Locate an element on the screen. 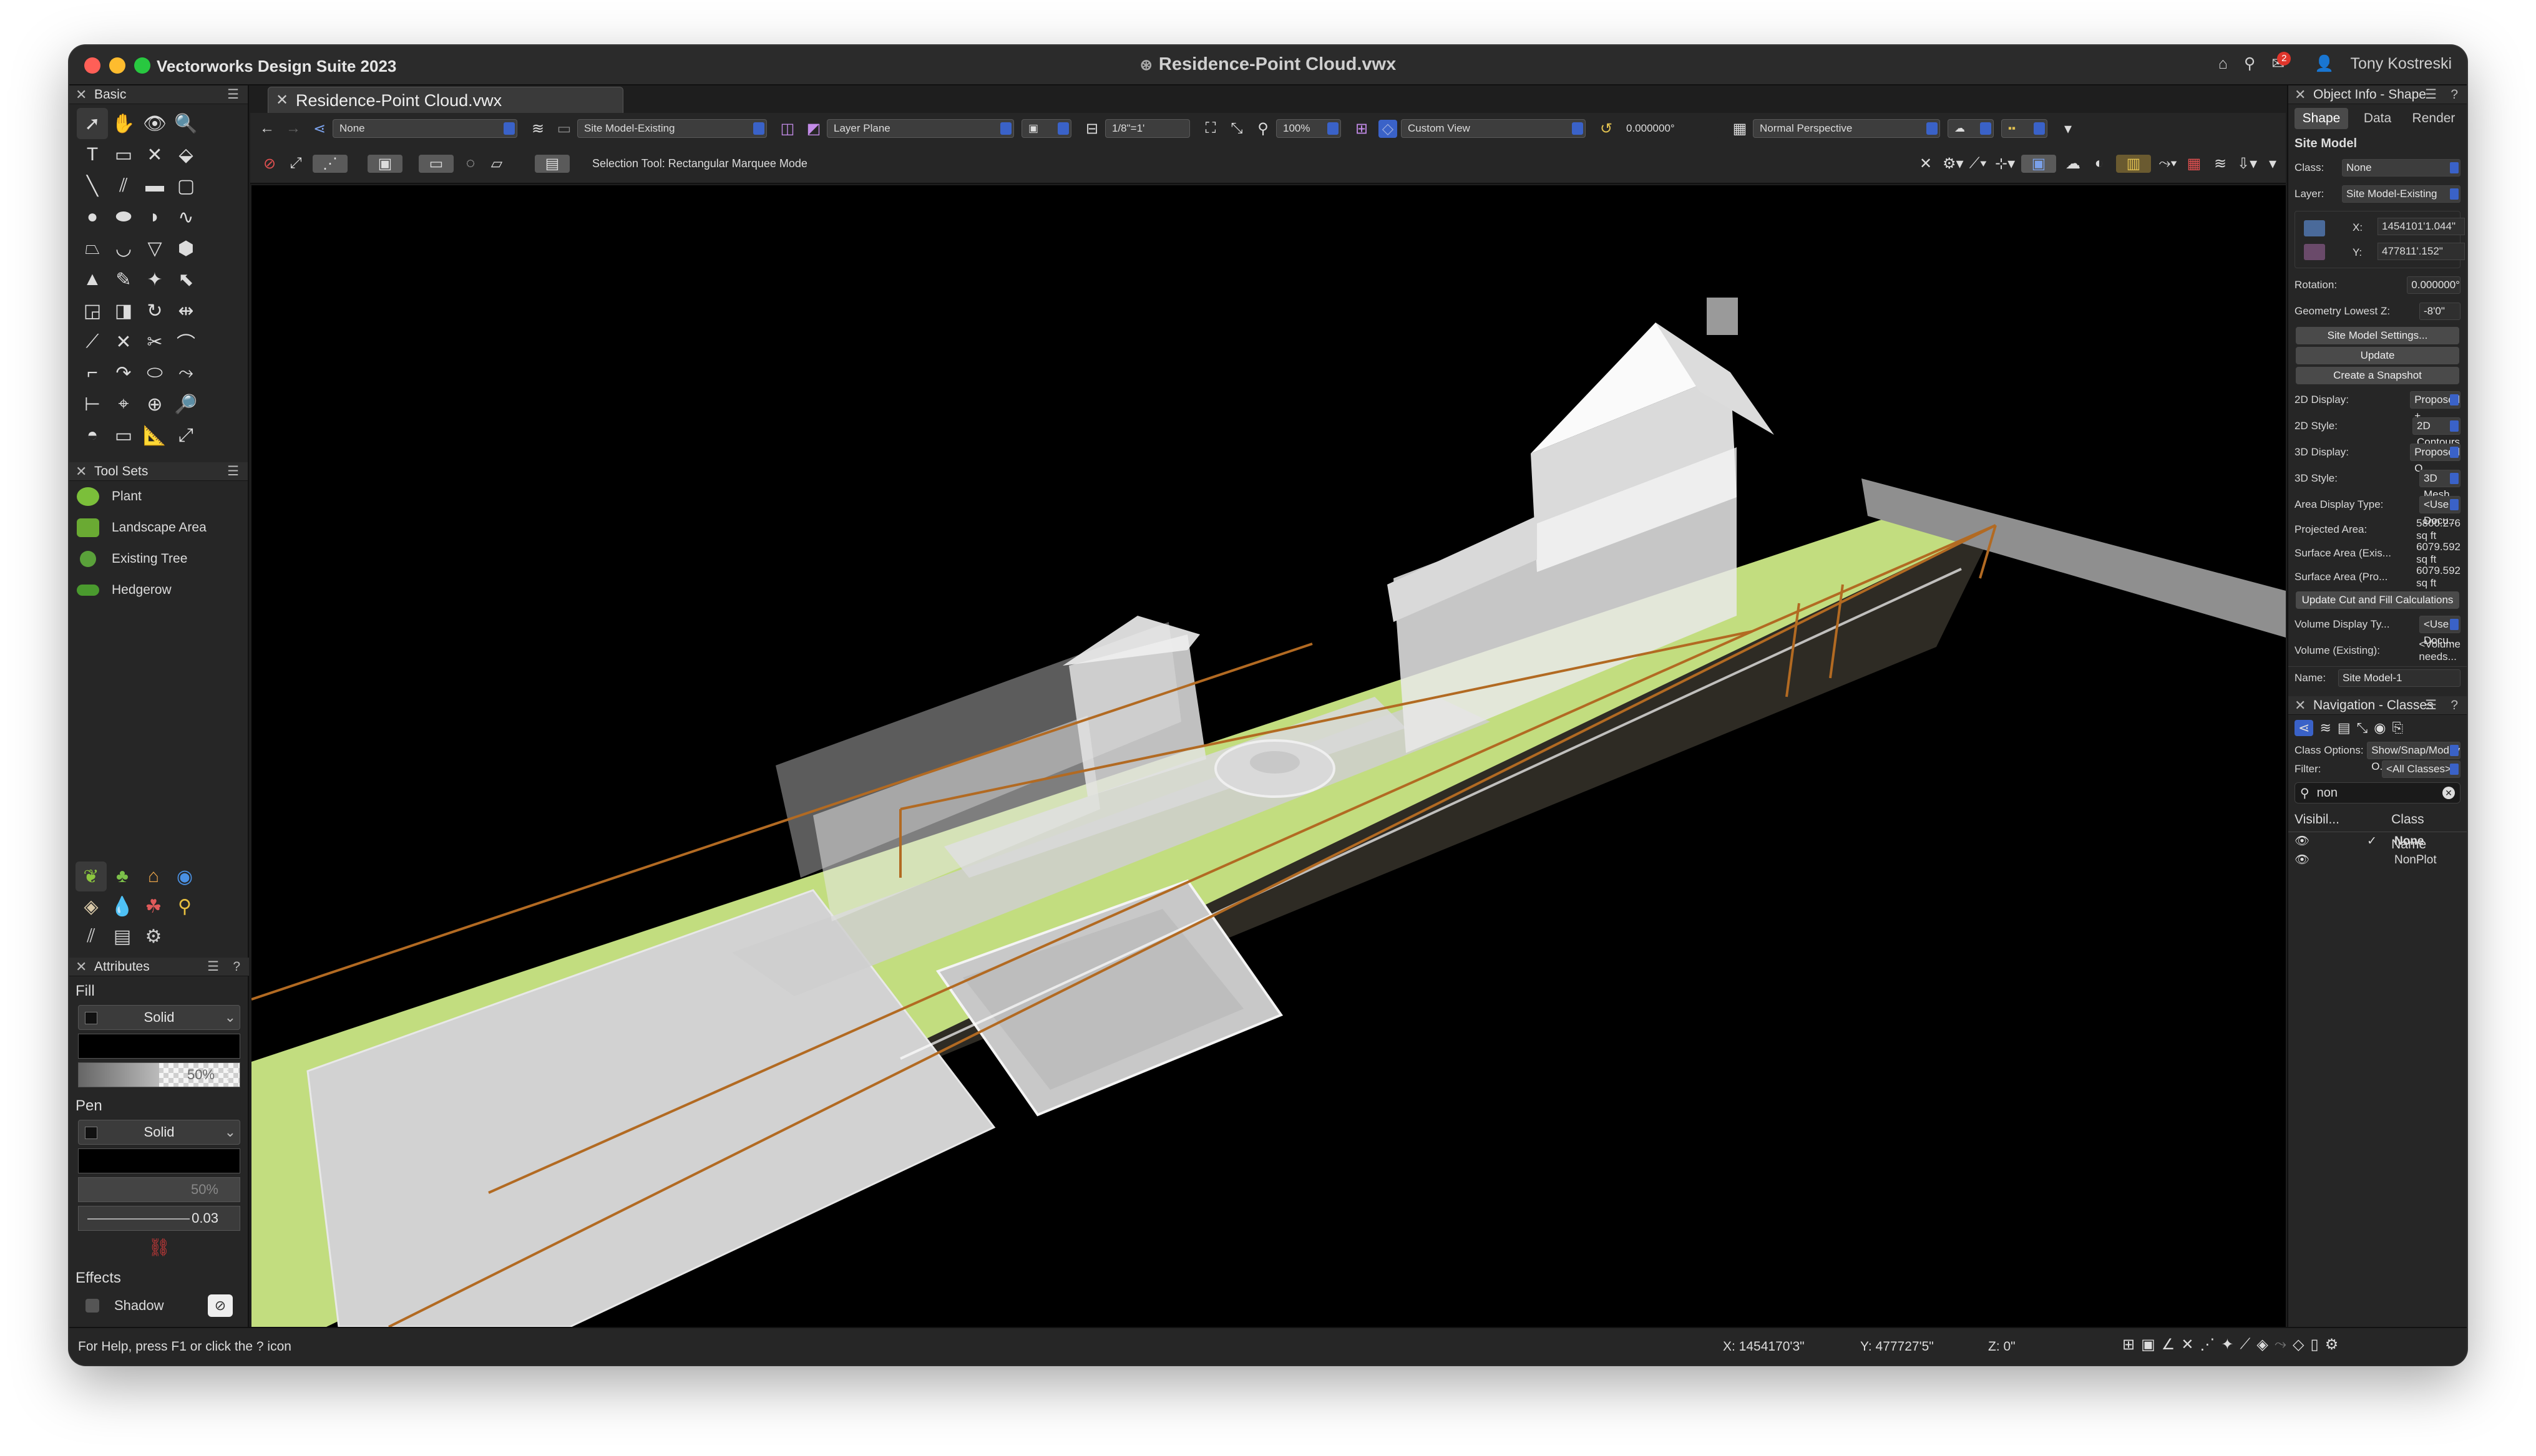  machine-design-toolset-icon: ▤ is located at coordinates (122, 936).